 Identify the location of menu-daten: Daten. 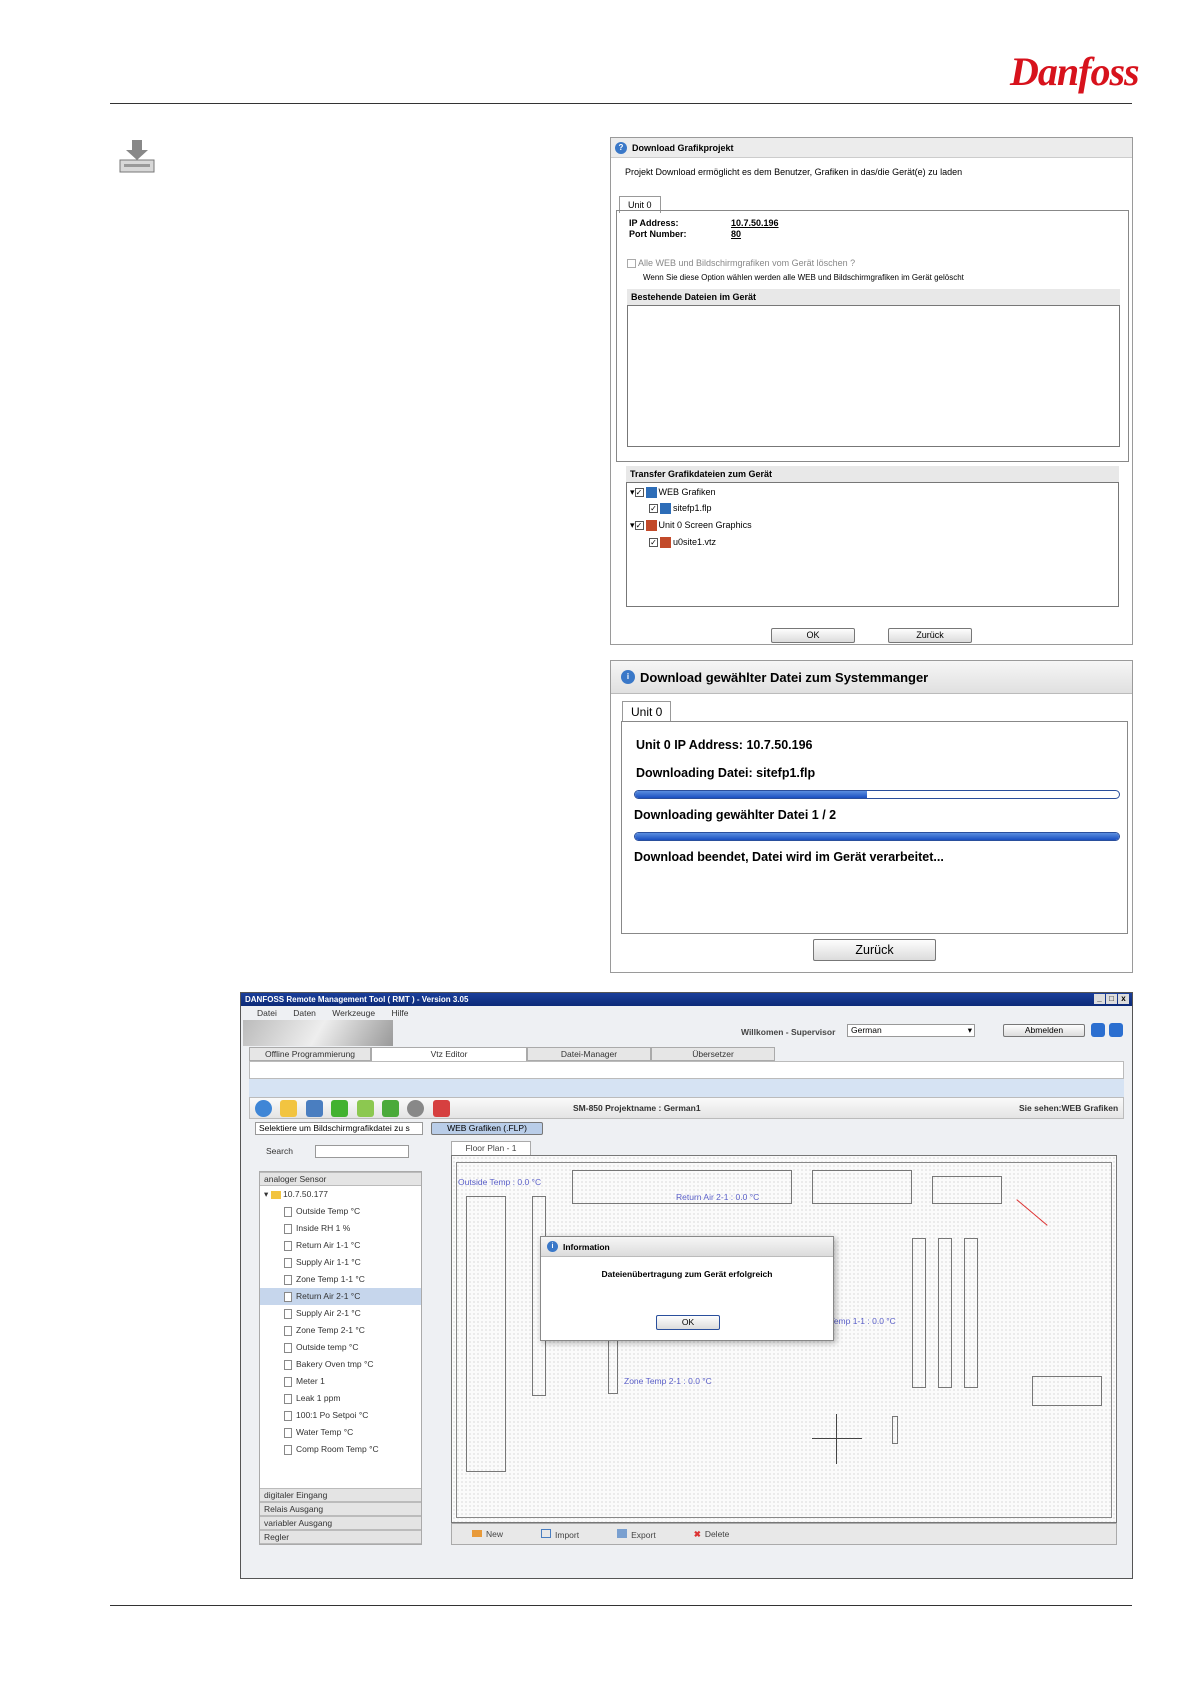
(304, 1013).